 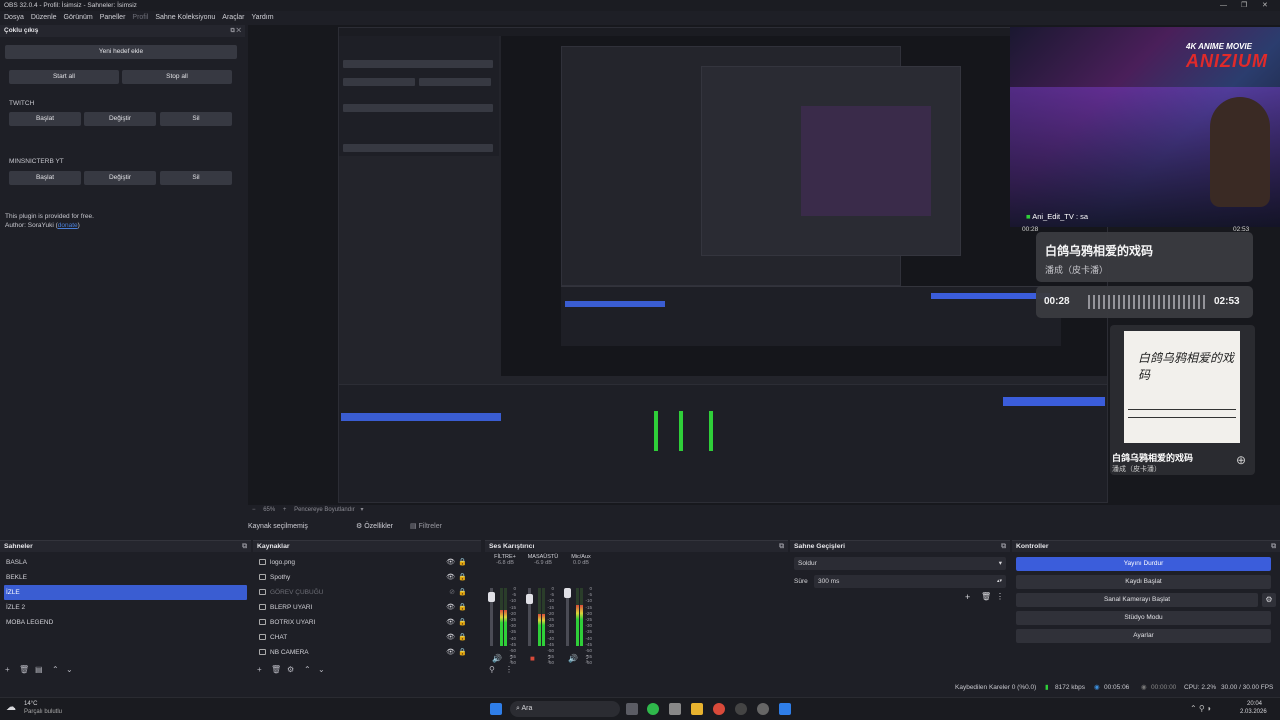 What do you see at coordinates (532, 658) in the screenshot?
I see `muted-speaker-icon: ■` at bounding box center [532, 658].